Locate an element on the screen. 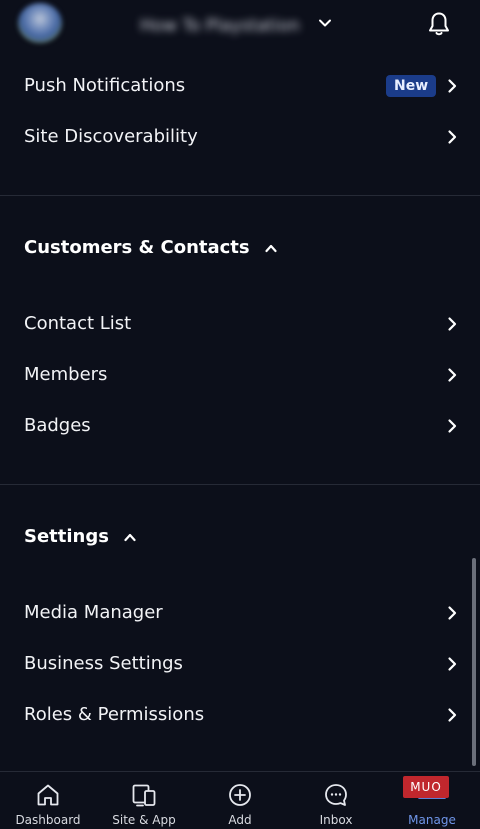  tab-site-app: Site & App is located at coordinates (144, 800).